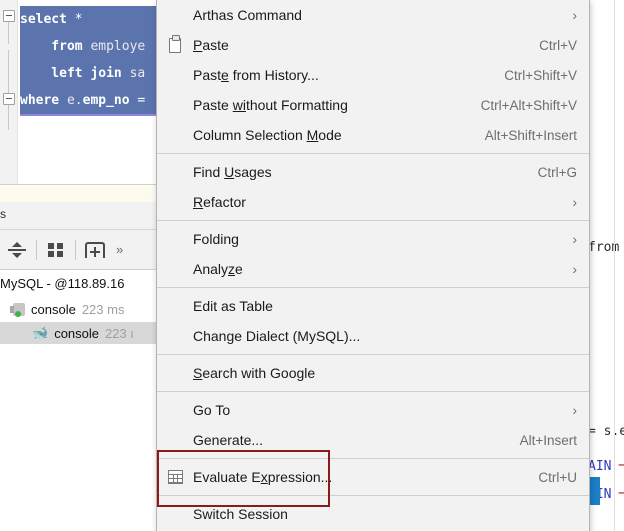  Describe the element at coordinates (216, 239) in the screenshot. I see `menu-item-label: Folding` at that location.